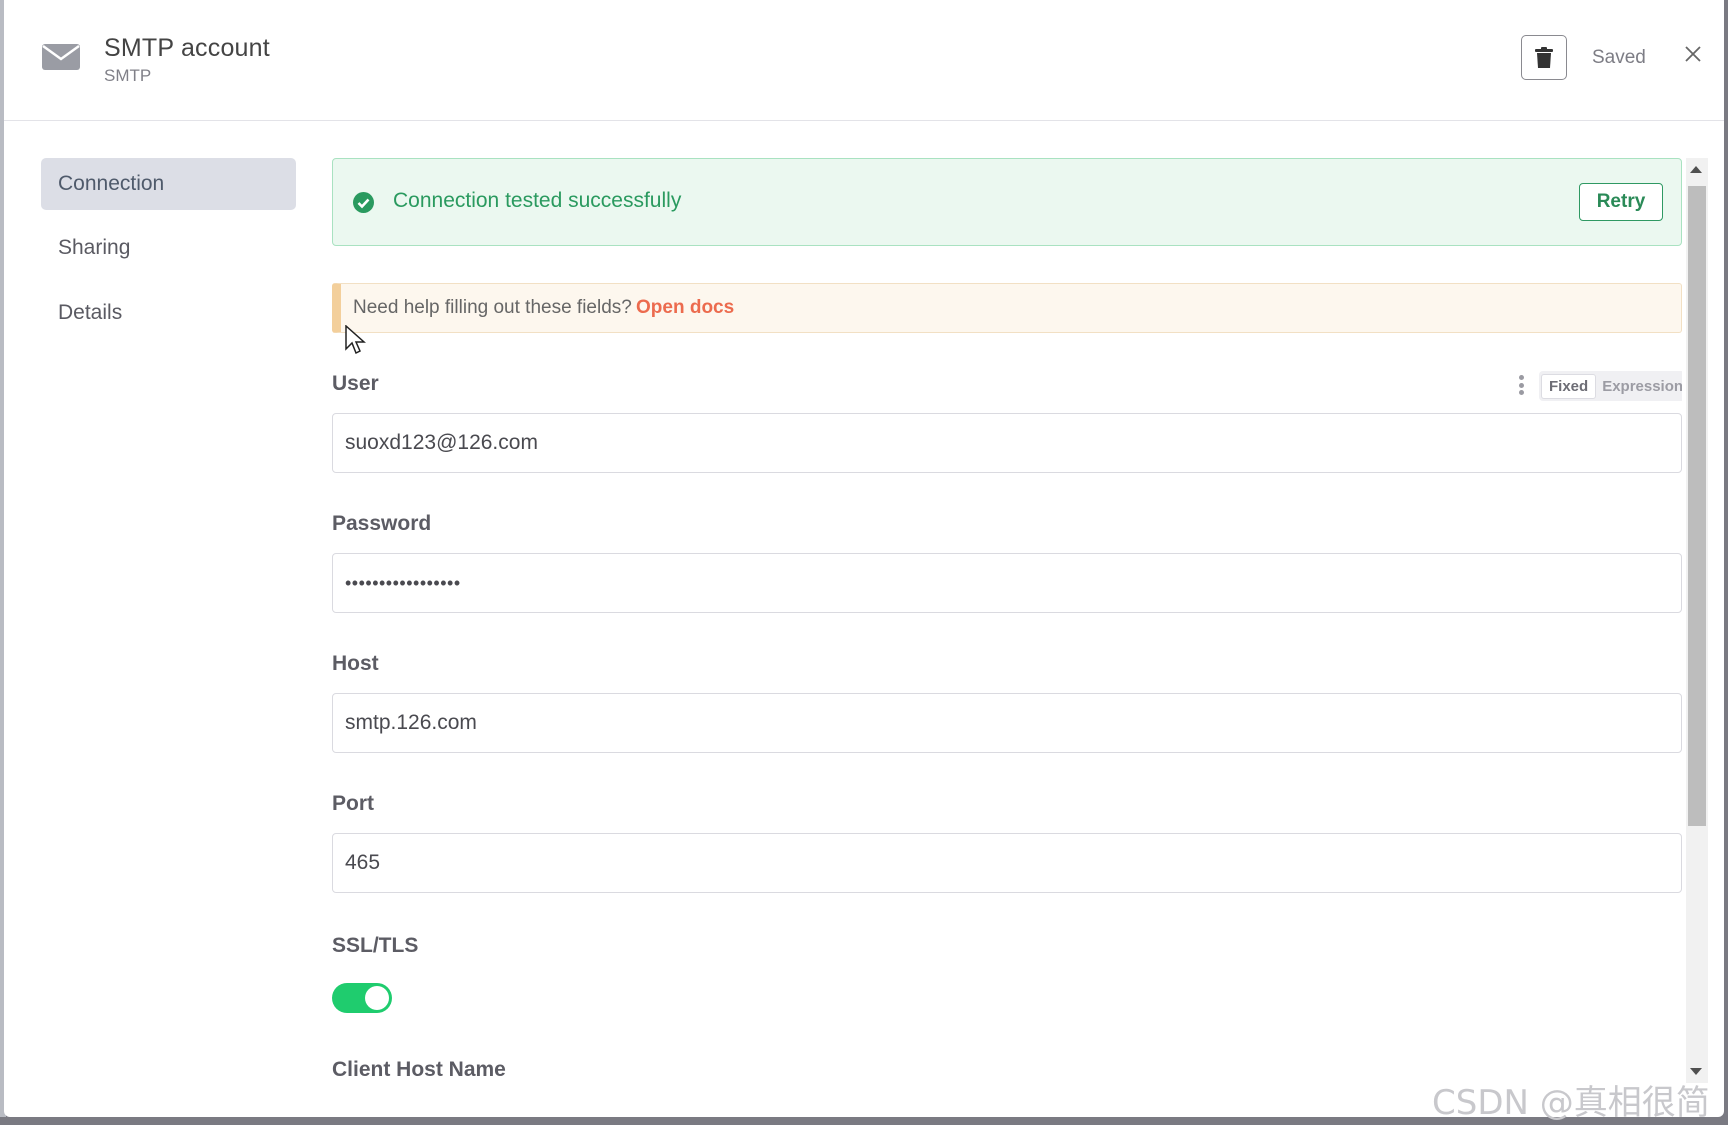 The width and height of the screenshot is (1728, 1125). Describe the element at coordinates (1007, 583) in the screenshot. I see `password-input: •••••••••••••••••` at that location.